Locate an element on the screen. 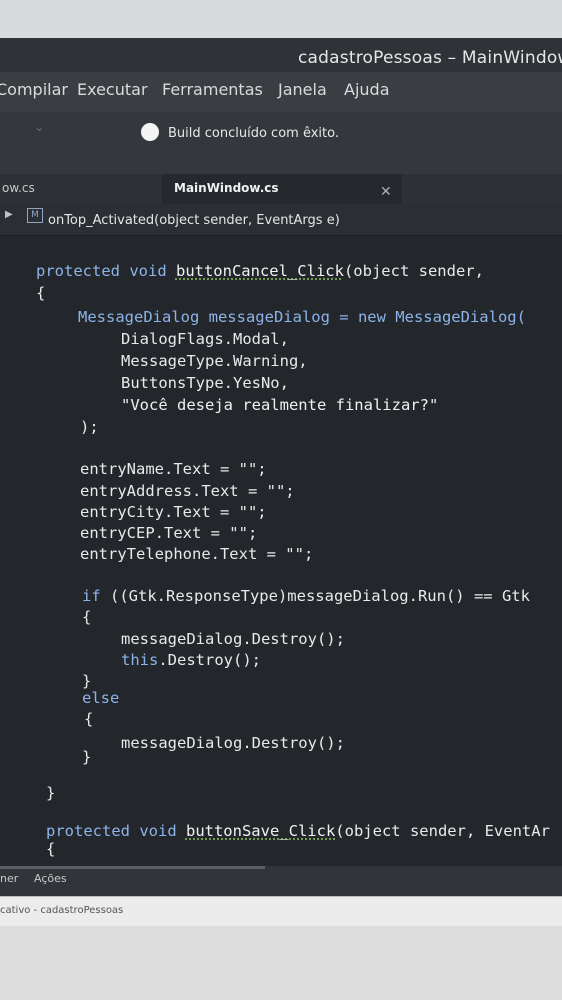  tab-bottom-1: ner is located at coordinates (9, 878).